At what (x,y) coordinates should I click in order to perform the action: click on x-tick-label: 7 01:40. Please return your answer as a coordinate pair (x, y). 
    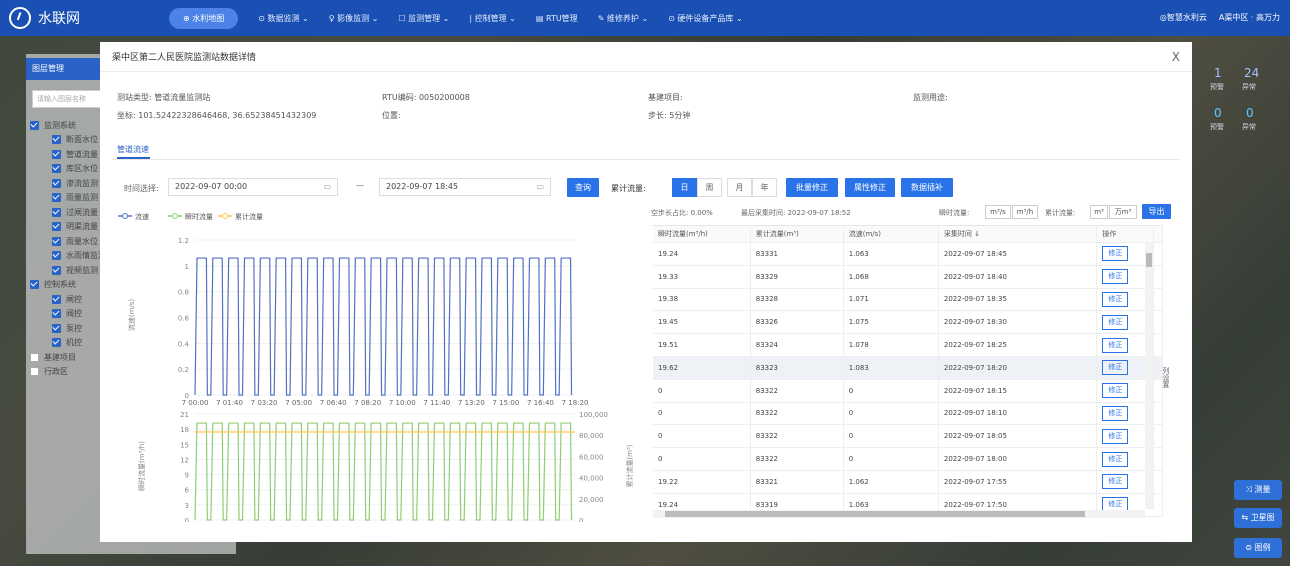
    Looking at the image, I should click on (229, 403).